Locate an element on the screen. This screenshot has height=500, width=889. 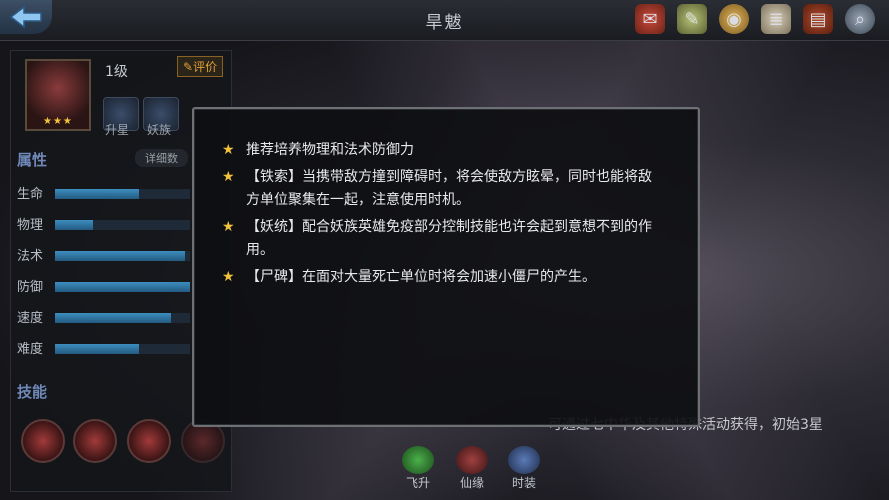
document-icon: ≣ is located at coordinates (776, 19).